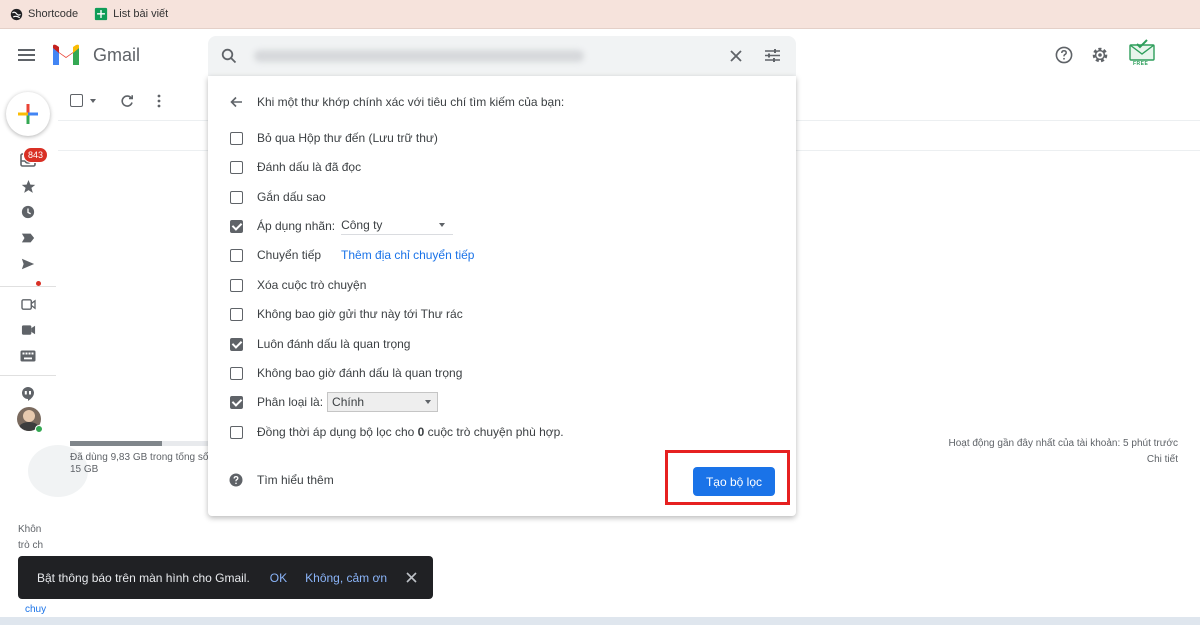 The height and width of the screenshot is (625, 1200). Describe the element at coordinates (346, 578) in the screenshot. I see `snackbar-no-thanks-button: Không, cảm ơn` at that location.